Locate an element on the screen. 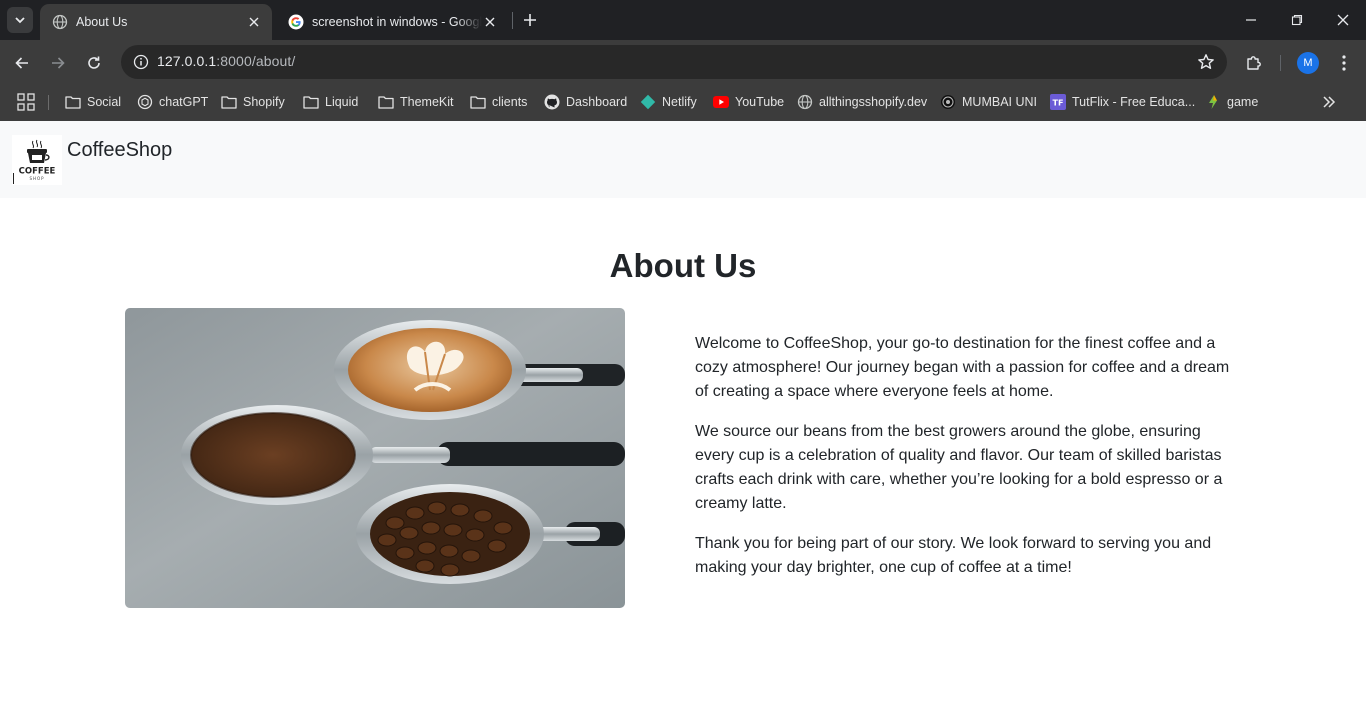 This screenshot has height=728, width=1366. browser-menu-button is located at coordinates (1344, 63).